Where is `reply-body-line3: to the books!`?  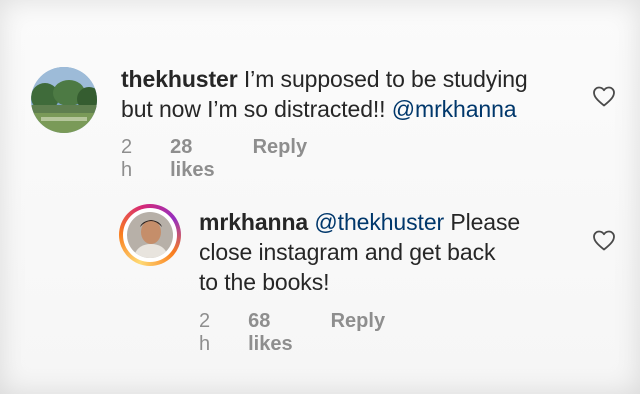 reply-body-line3: to the books! is located at coordinates (264, 282).